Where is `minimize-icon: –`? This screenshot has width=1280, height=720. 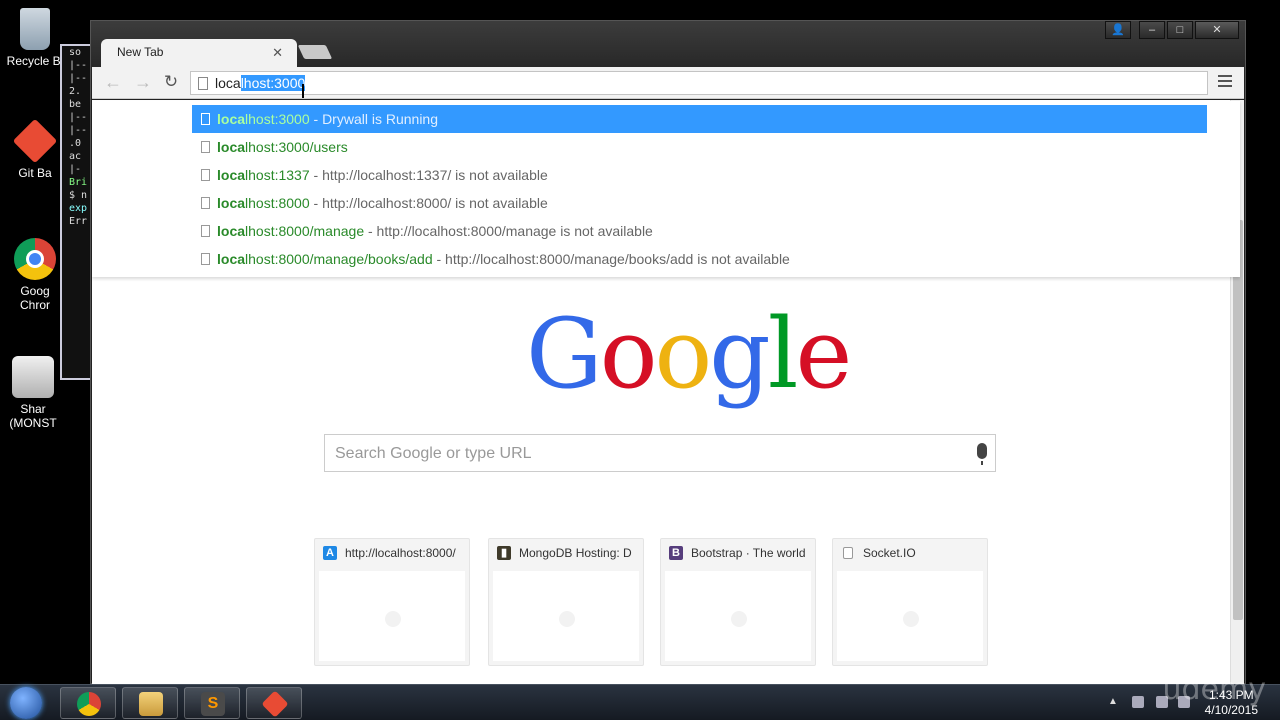
minimize-icon: – is located at coordinates (1152, 30).